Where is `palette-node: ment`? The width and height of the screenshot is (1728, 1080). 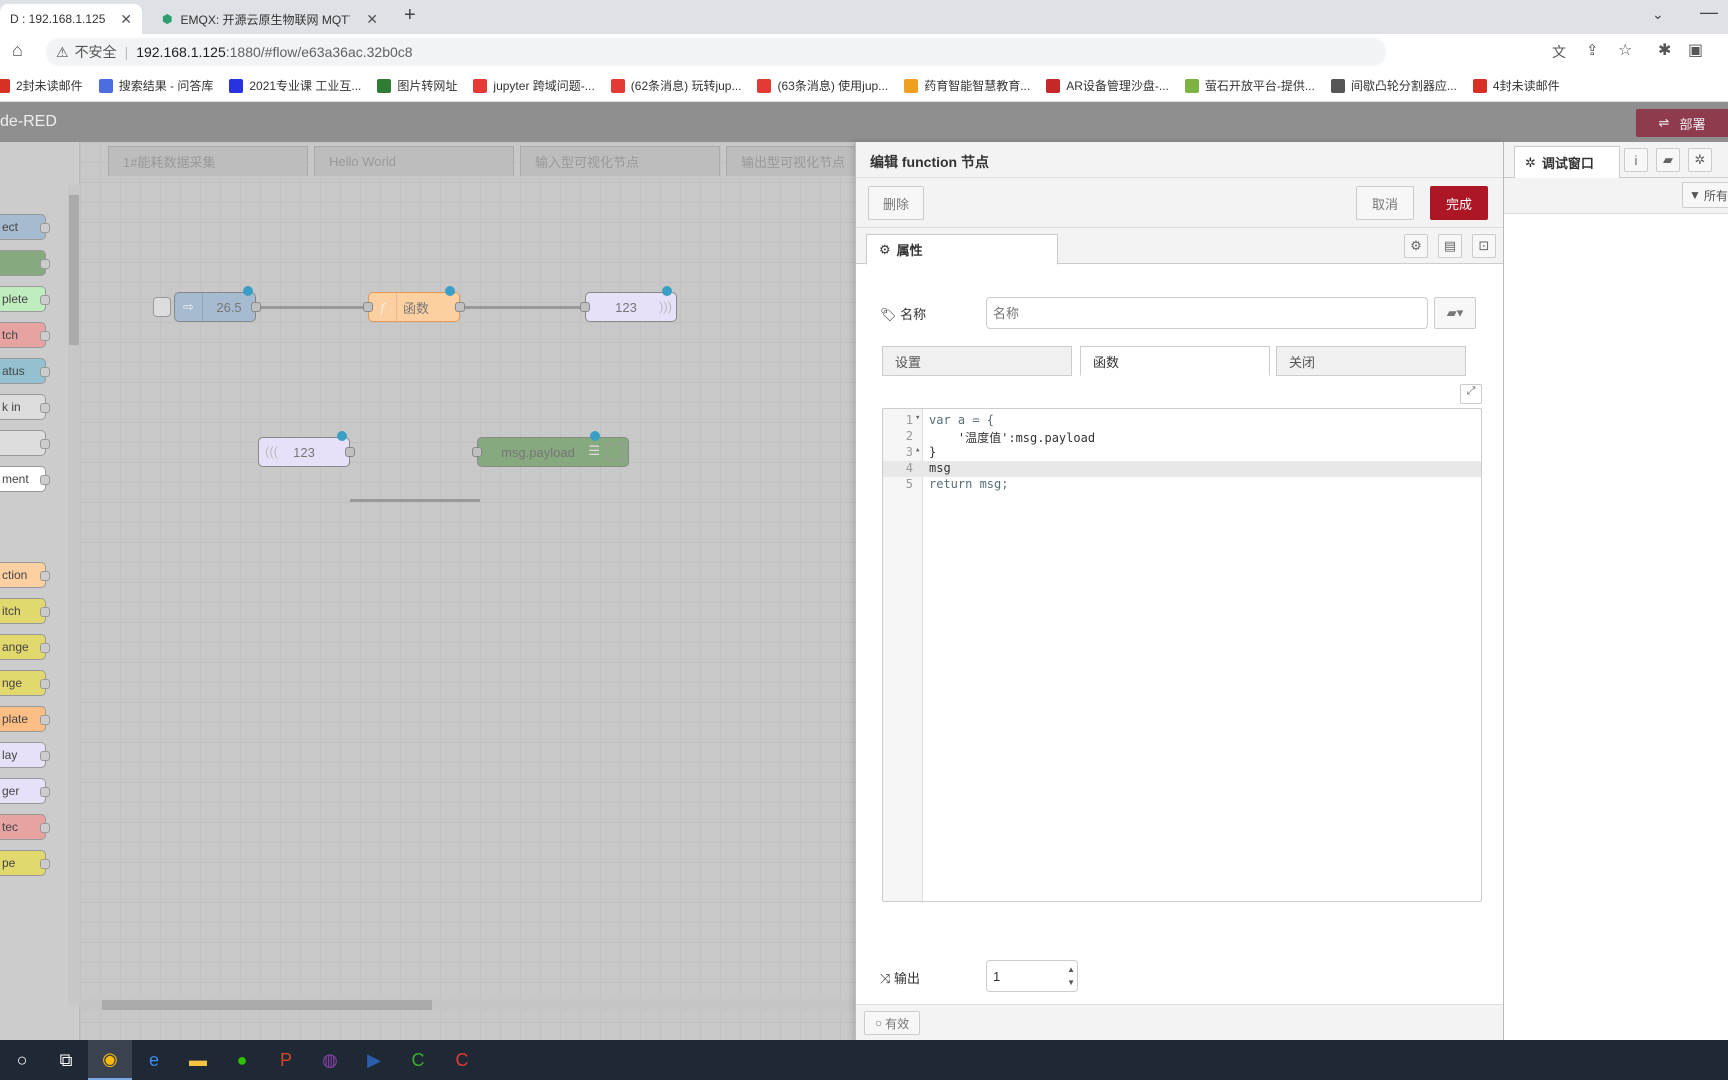 palette-node: ment is located at coordinates (25, 479).